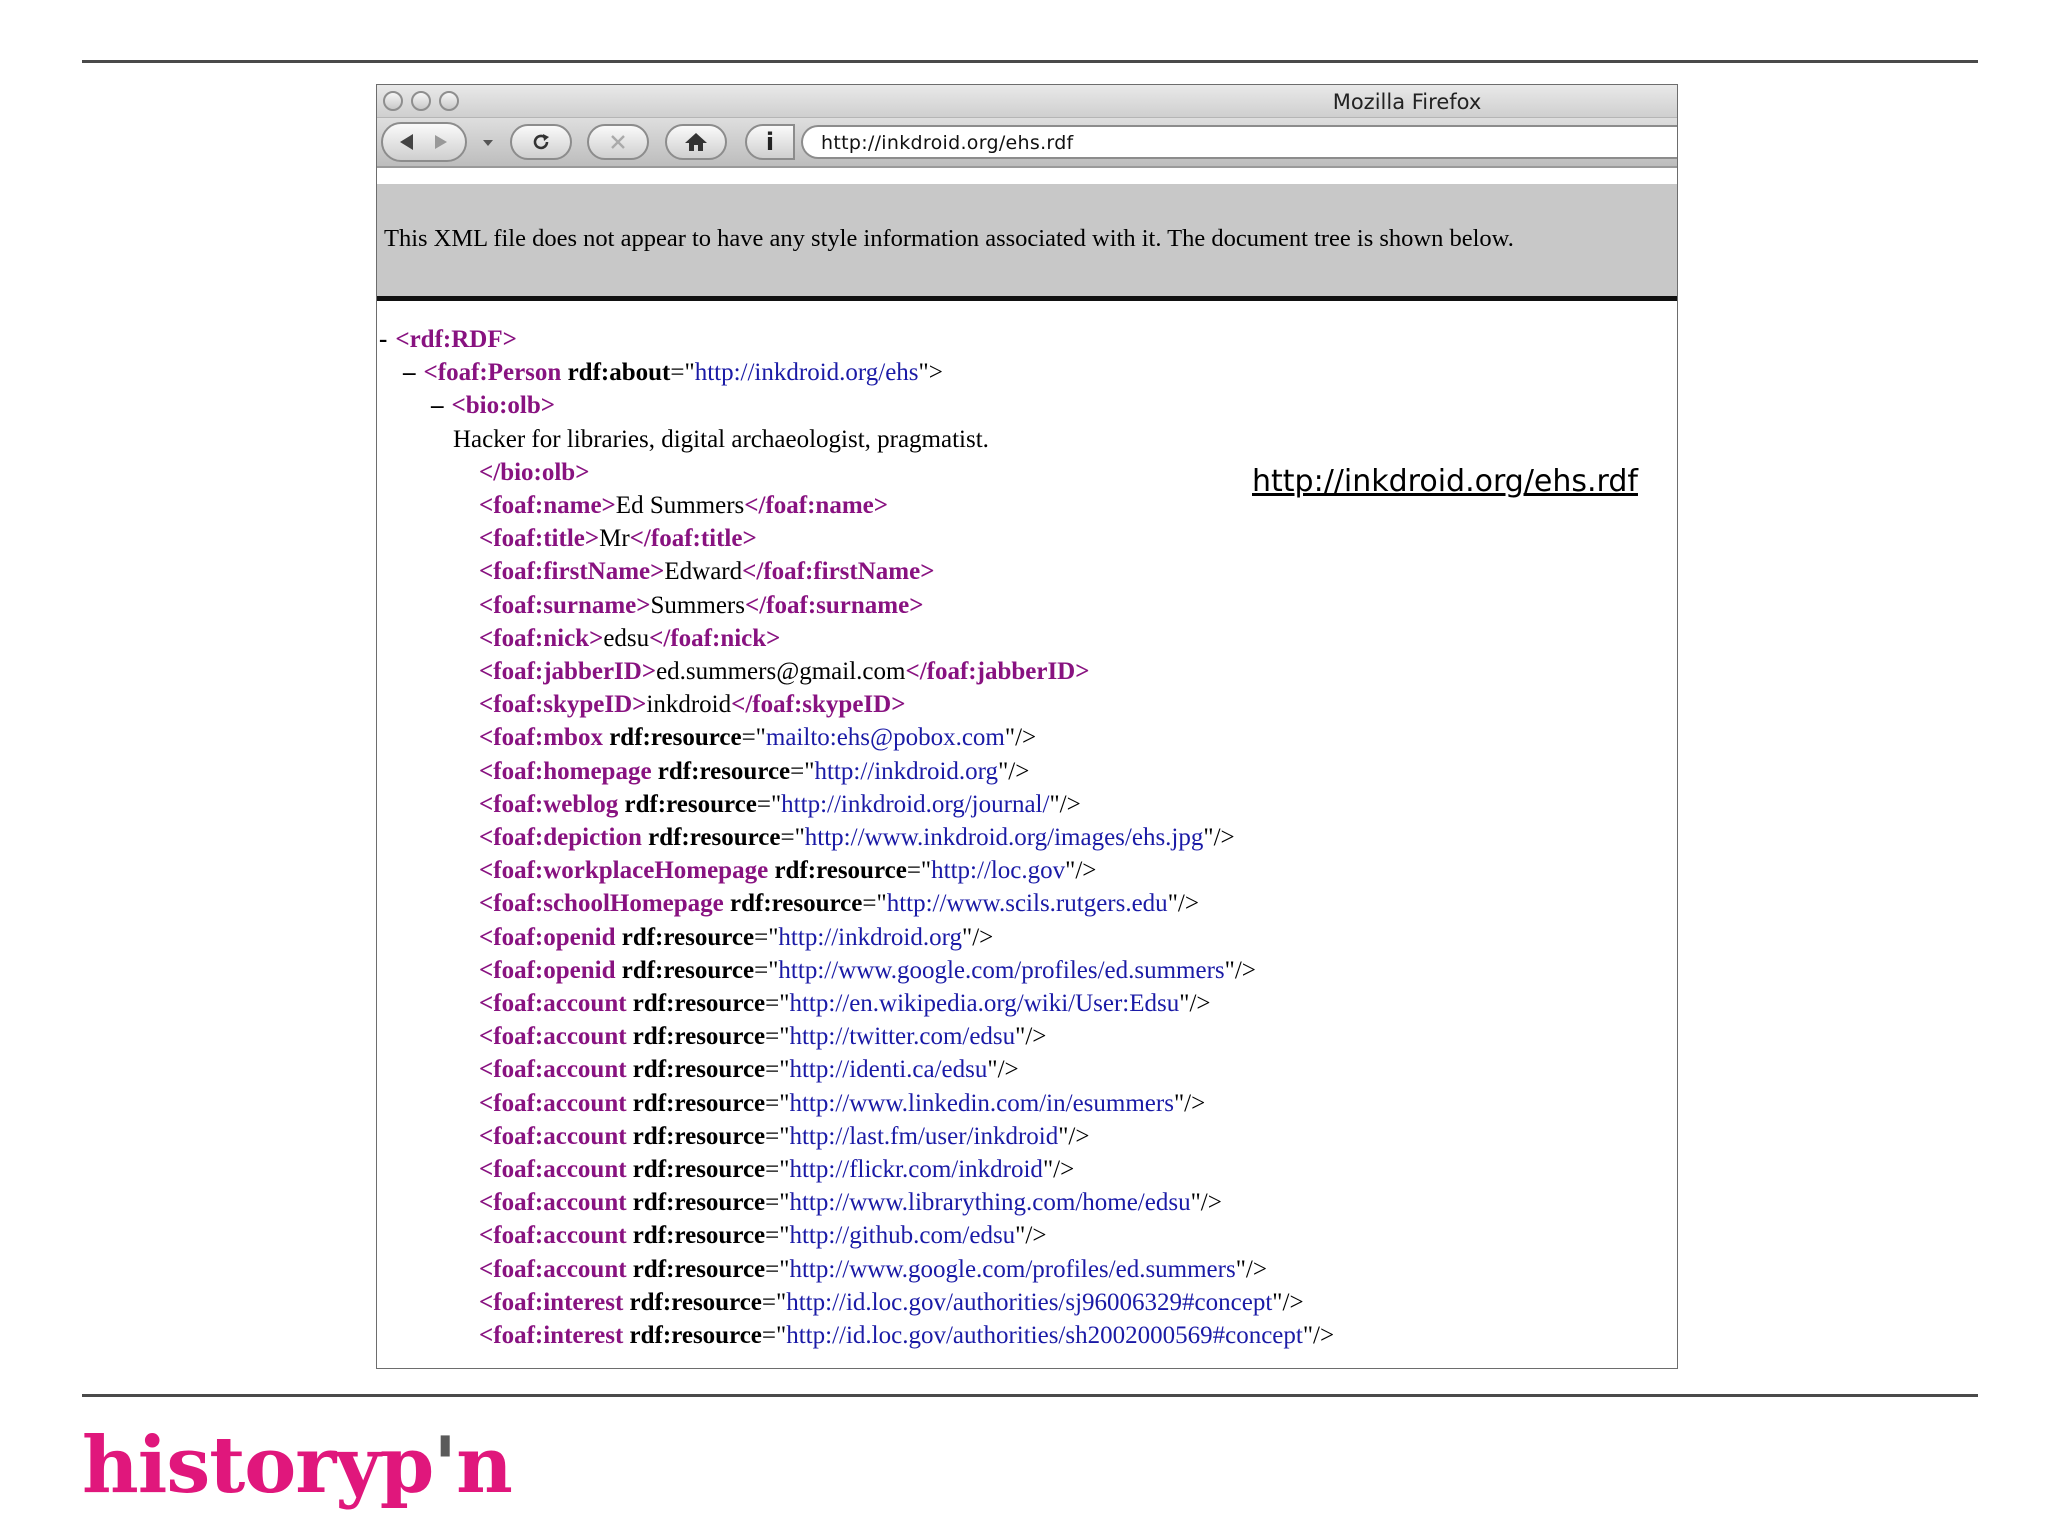 This screenshot has height=1536, width=2048. What do you see at coordinates (1239, 142) in the screenshot?
I see `url-field: http://inkdroid.org/ehs.rdf` at bounding box center [1239, 142].